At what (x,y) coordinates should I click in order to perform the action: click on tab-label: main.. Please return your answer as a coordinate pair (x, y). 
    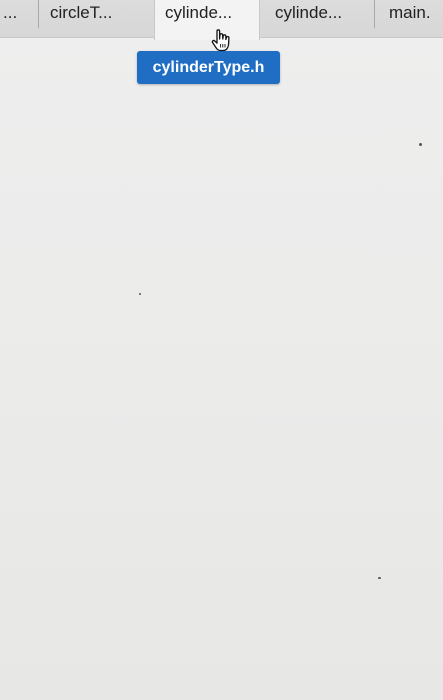
    Looking at the image, I should click on (410, 12).